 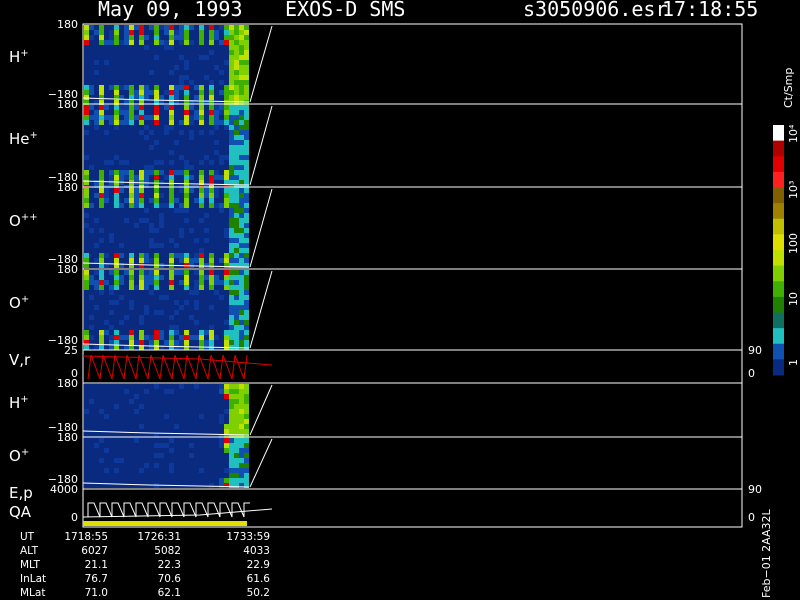 What do you see at coordinates (94, 551) in the screenshot?
I see `orbit-value: 6027` at bounding box center [94, 551].